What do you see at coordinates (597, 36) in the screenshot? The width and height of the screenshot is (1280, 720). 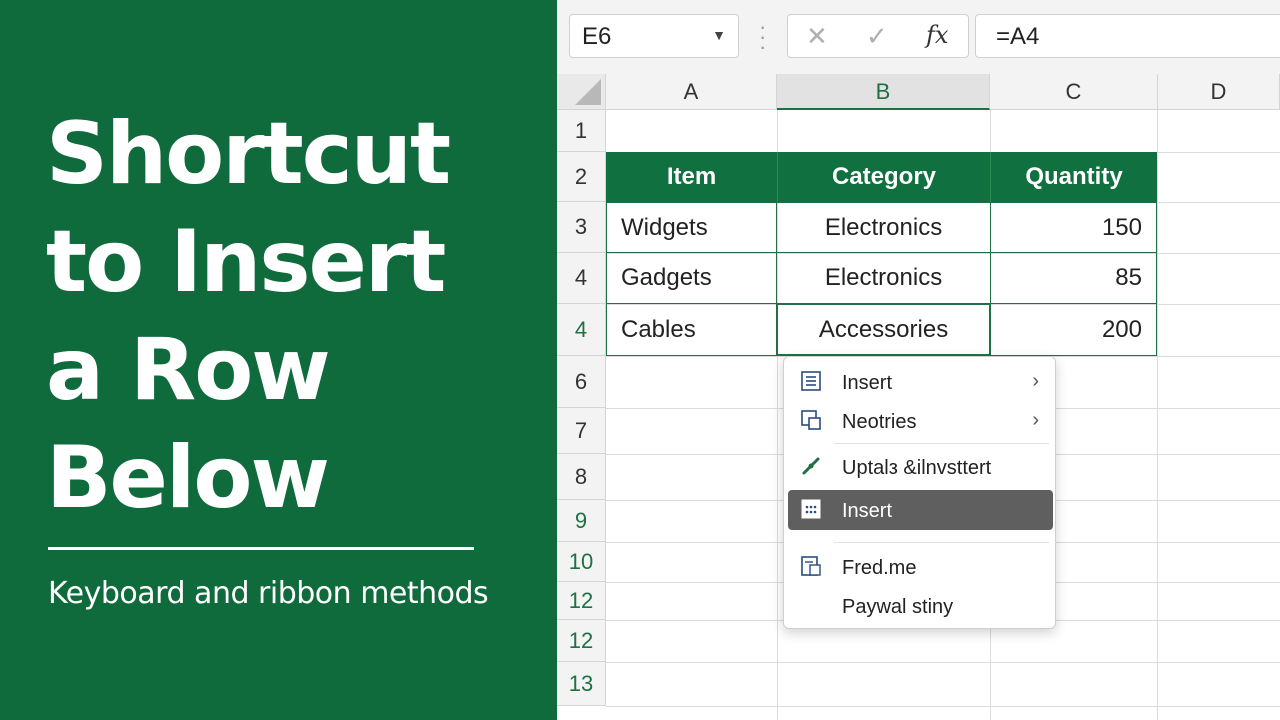 I see `name-box-value: E6` at bounding box center [597, 36].